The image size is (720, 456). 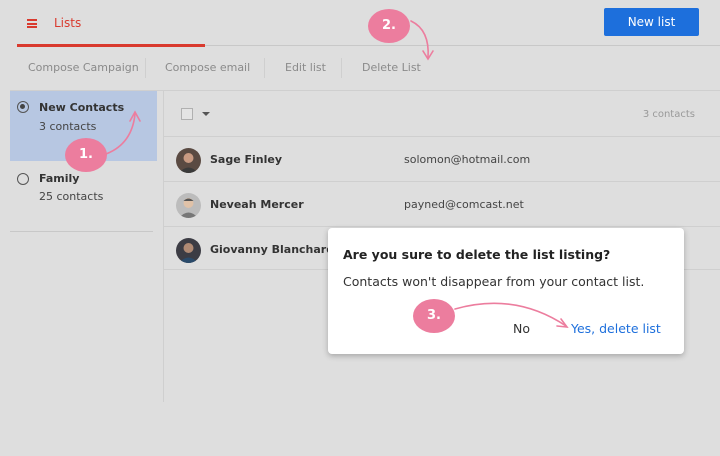 I want to click on table-row: Neveah Mercer payned@comcast.net, so click(x=442, y=204).